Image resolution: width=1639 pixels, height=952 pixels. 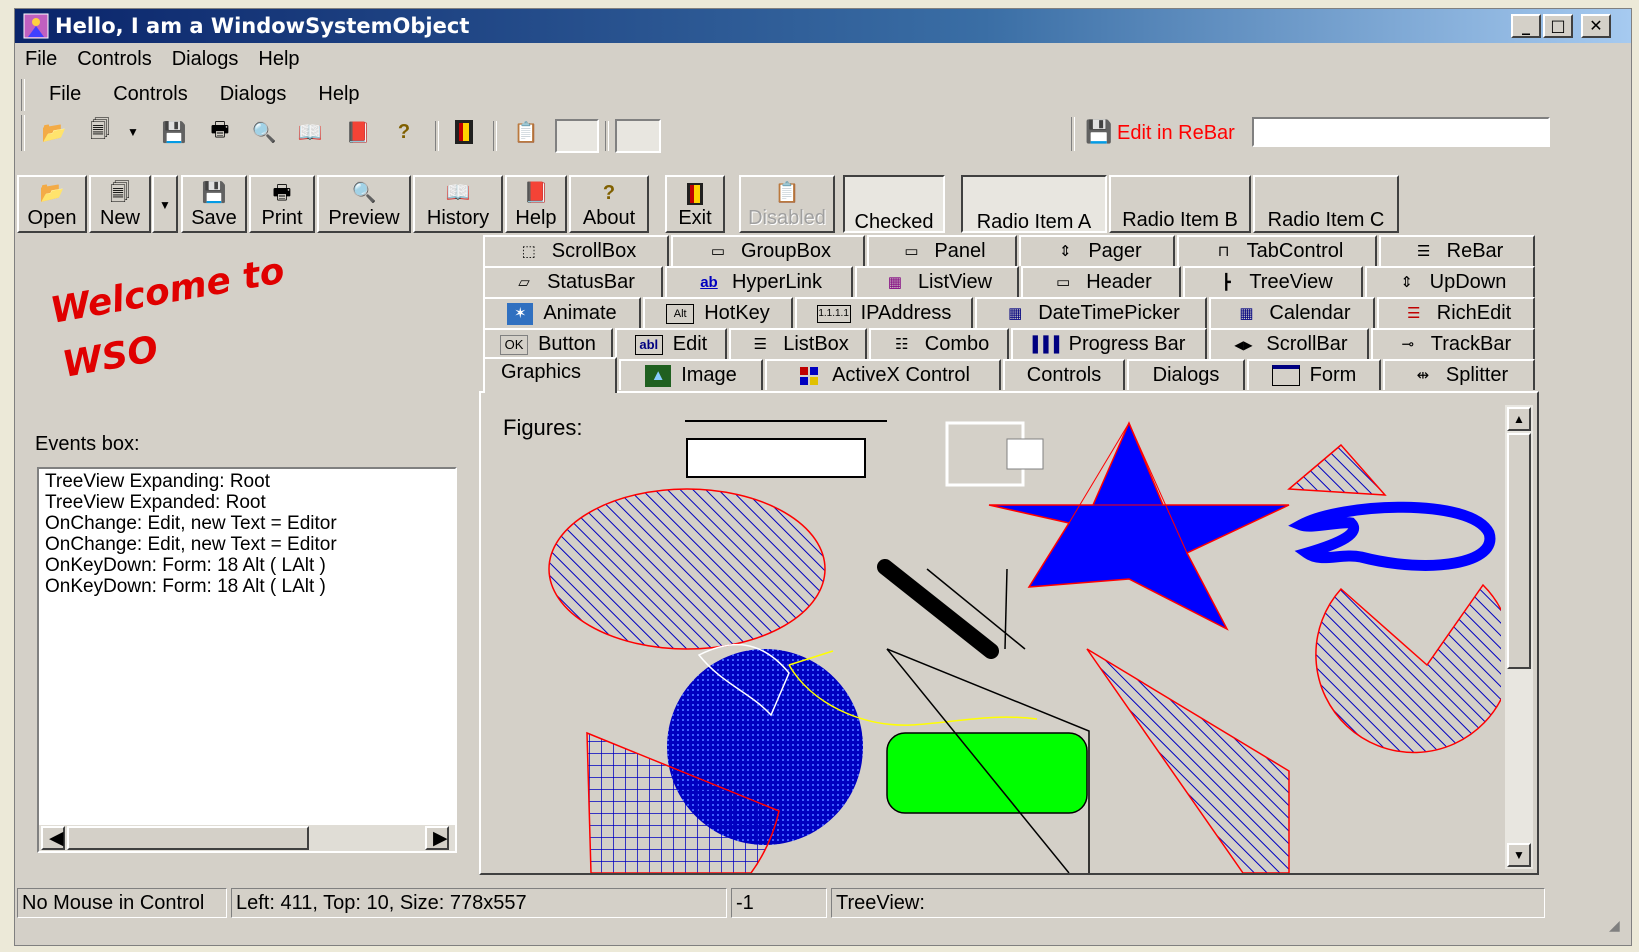 What do you see at coordinates (282, 204) in the screenshot?
I see `print-button: 🖶 Print` at bounding box center [282, 204].